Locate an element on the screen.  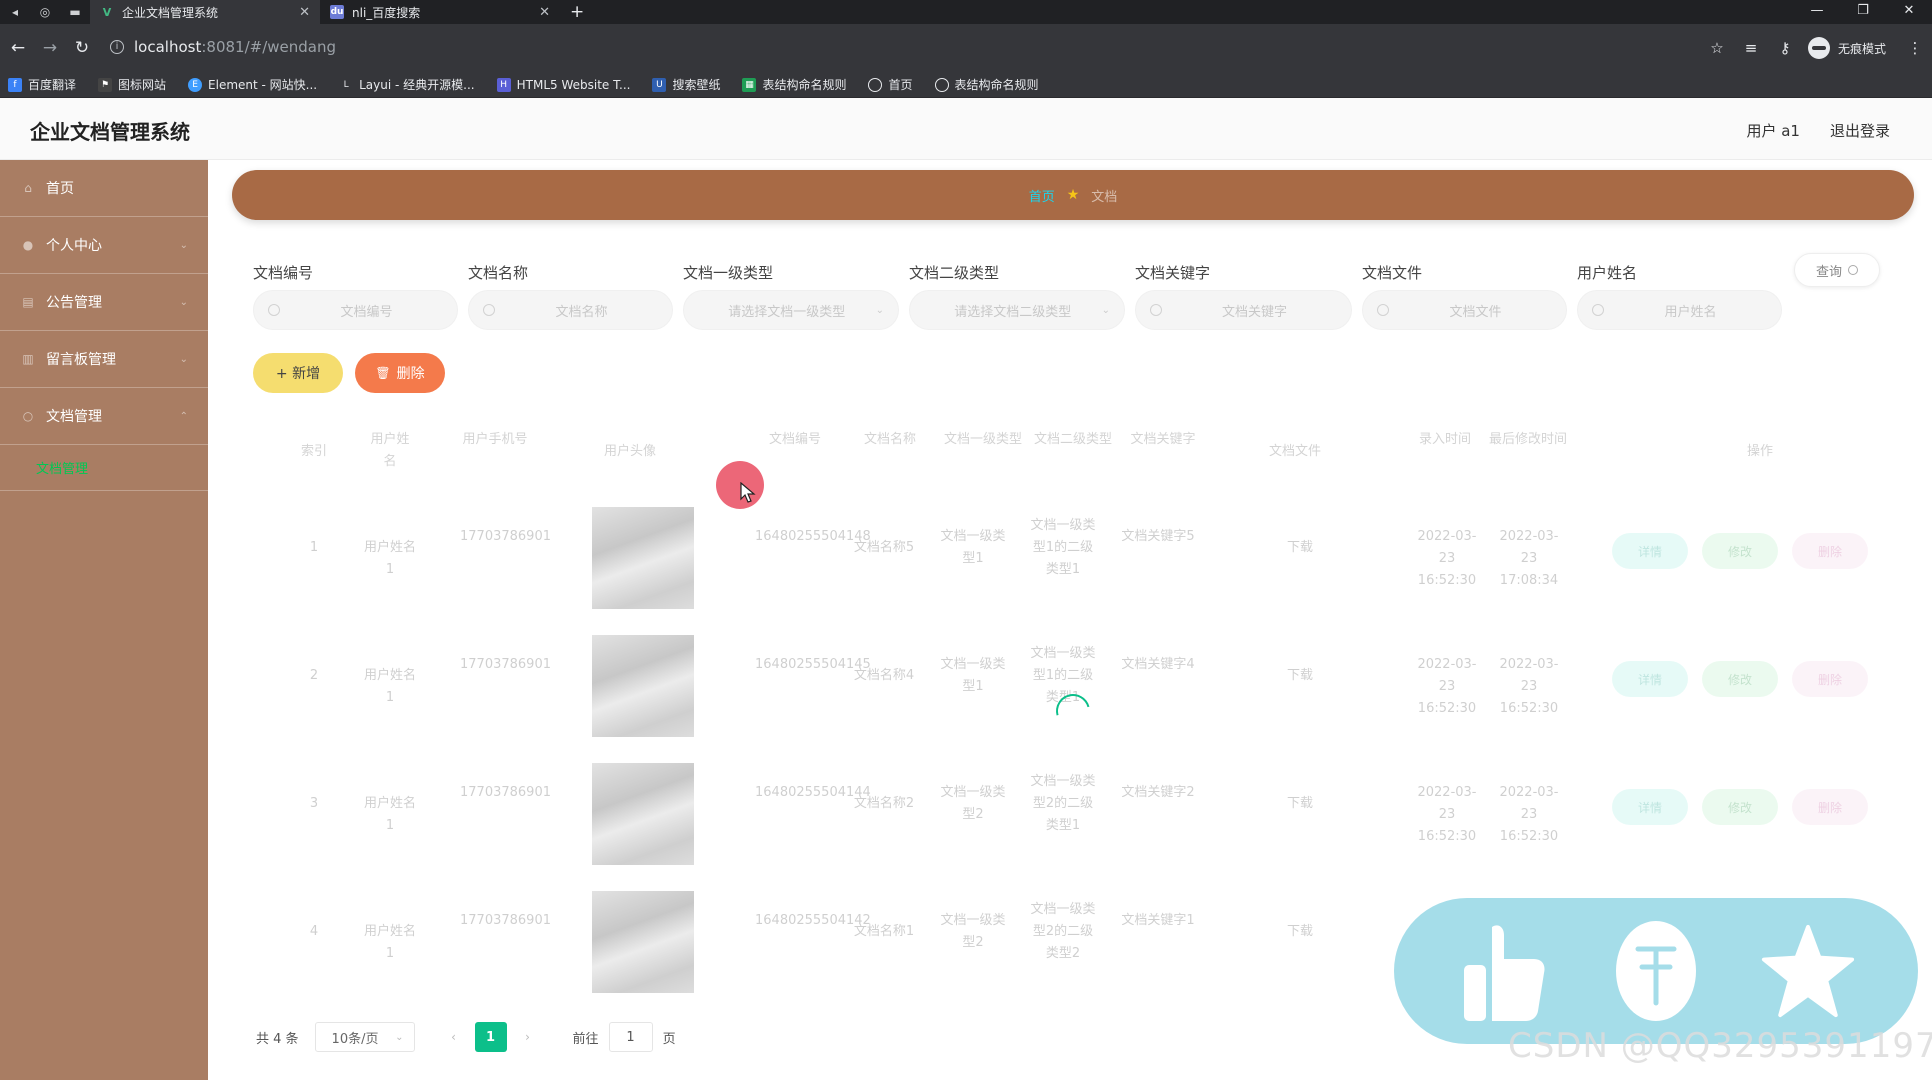
bookmark-label: 百度翻译 is located at coordinates (52, 85).